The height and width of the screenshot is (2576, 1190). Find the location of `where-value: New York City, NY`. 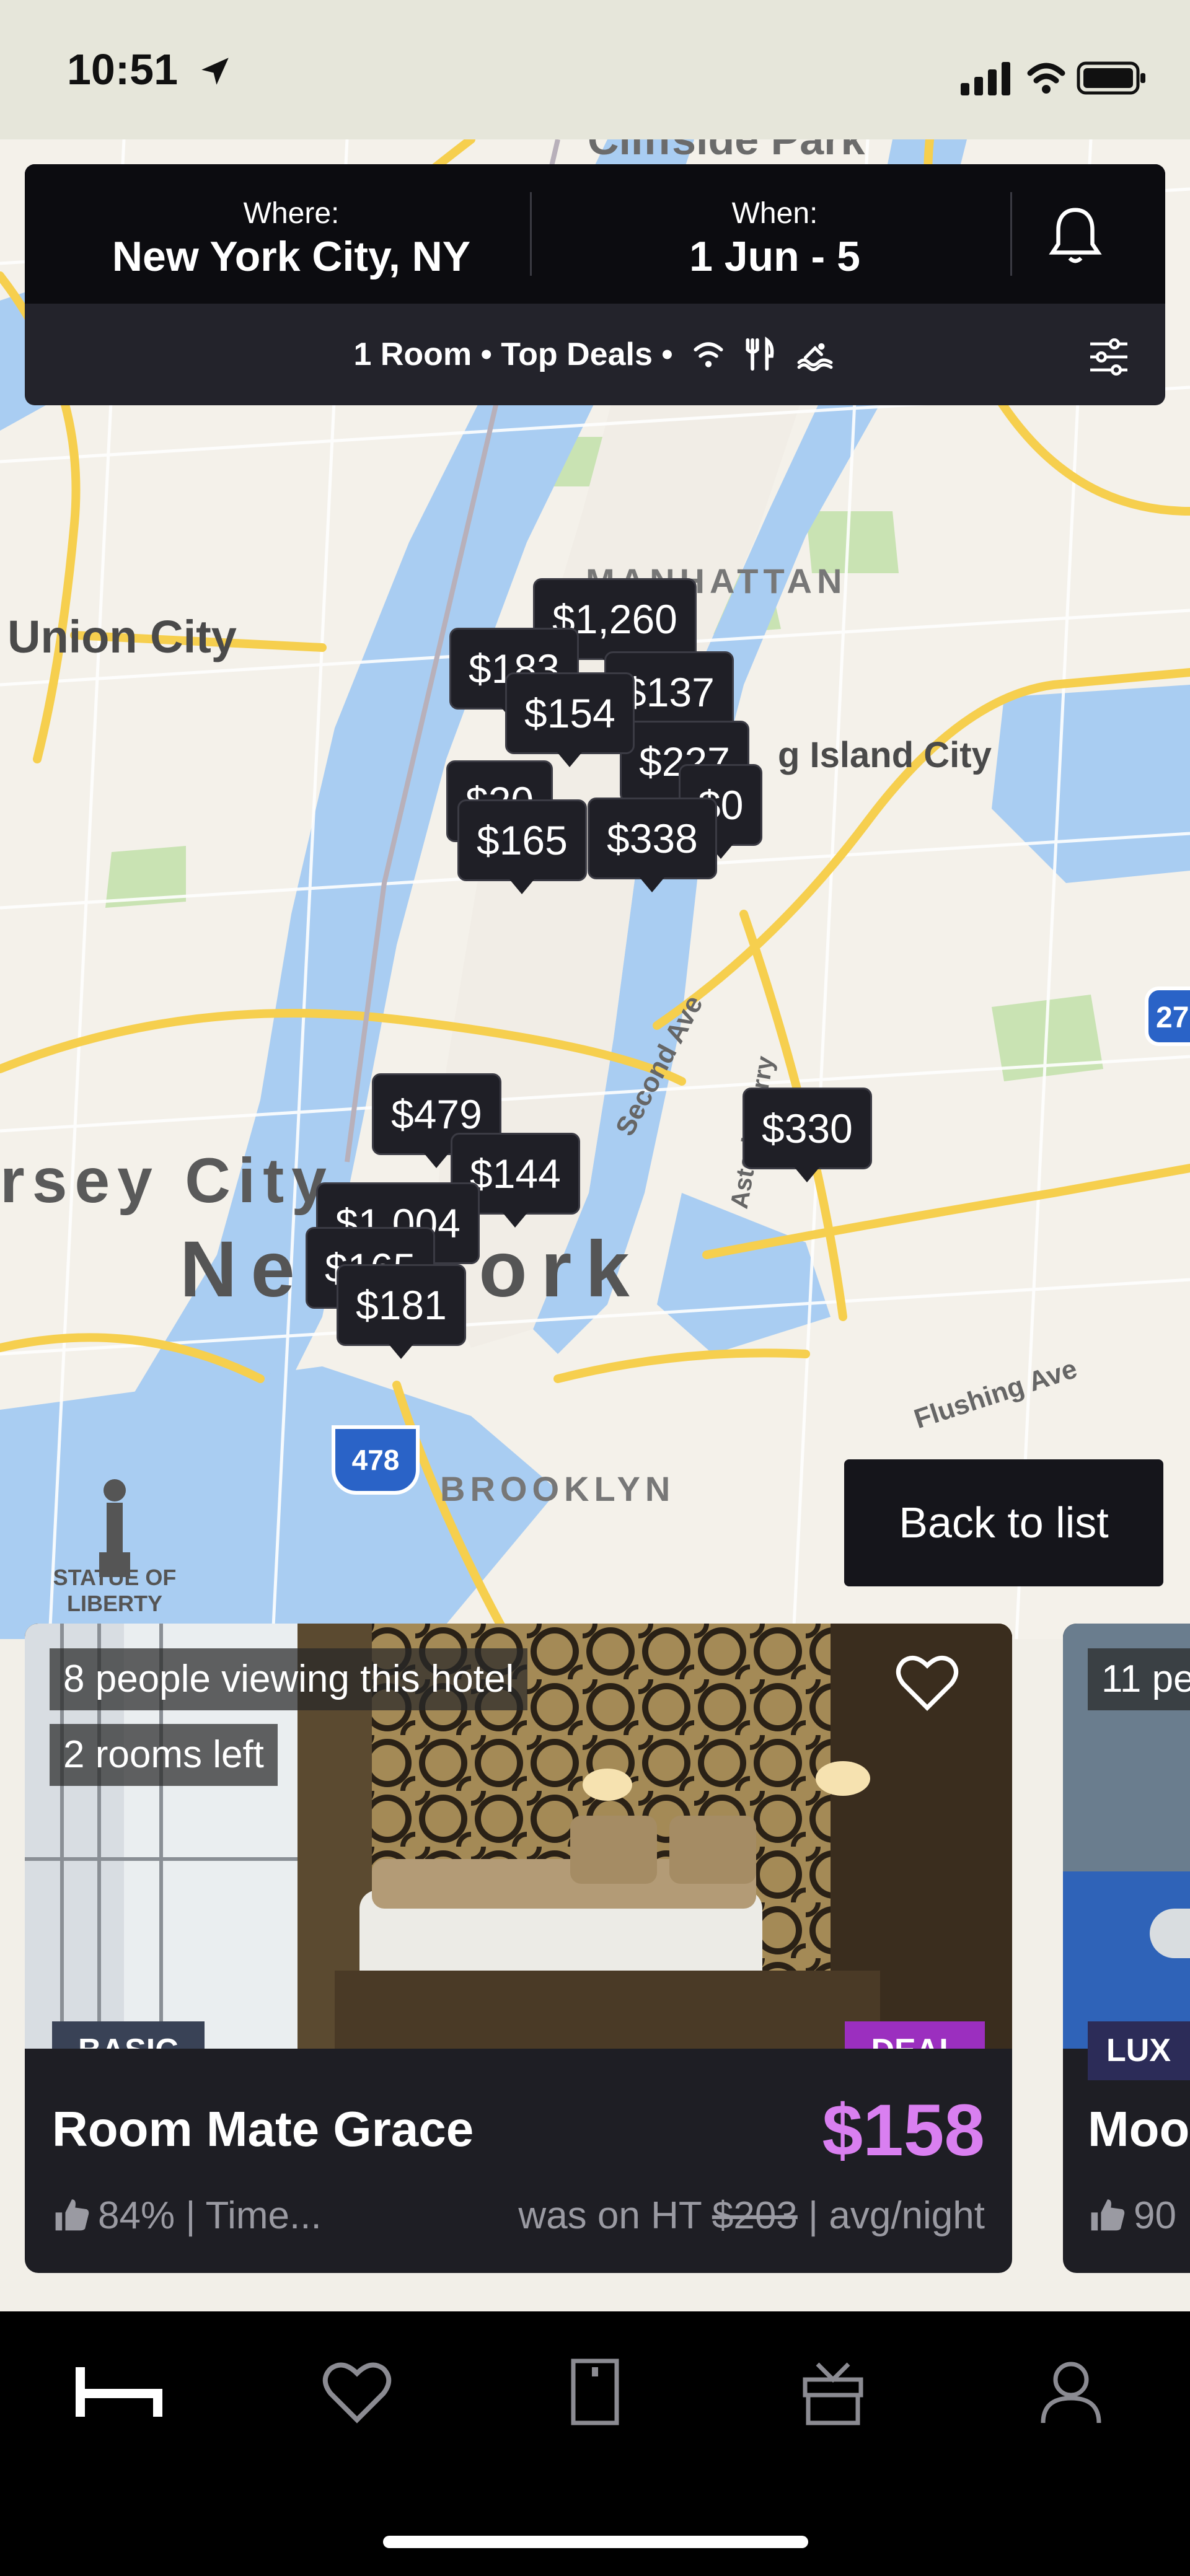

where-value: New York City, NY is located at coordinates (291, 256).